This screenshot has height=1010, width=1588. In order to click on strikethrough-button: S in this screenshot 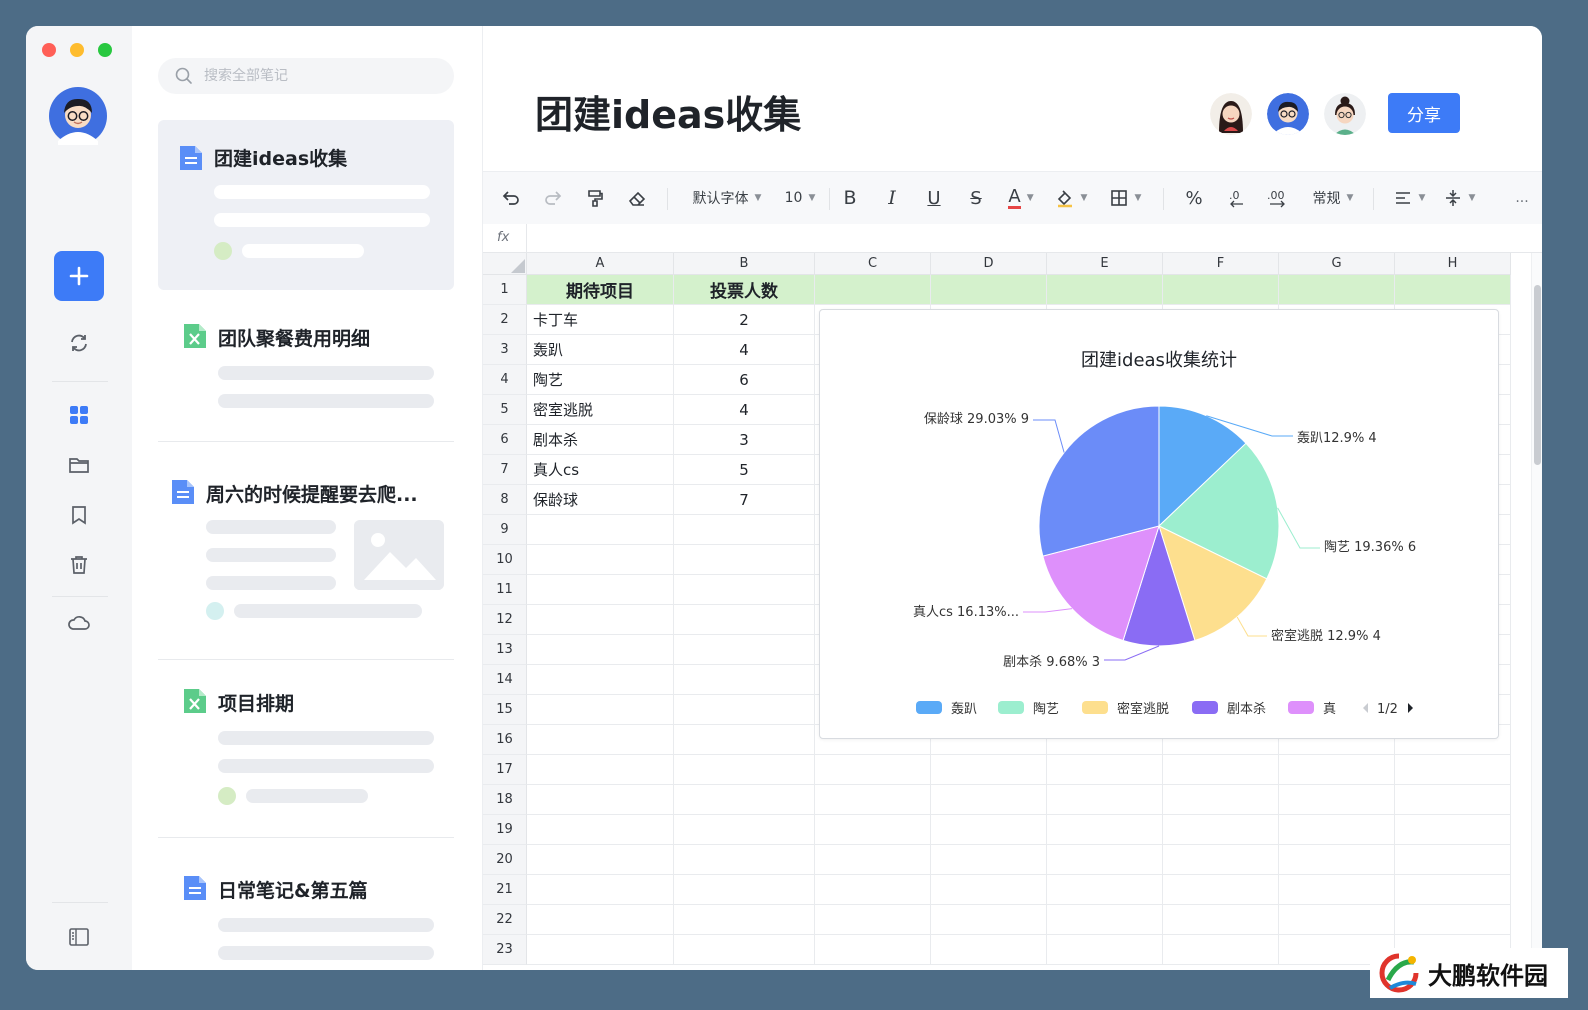, I will do `click(976, 198)`.